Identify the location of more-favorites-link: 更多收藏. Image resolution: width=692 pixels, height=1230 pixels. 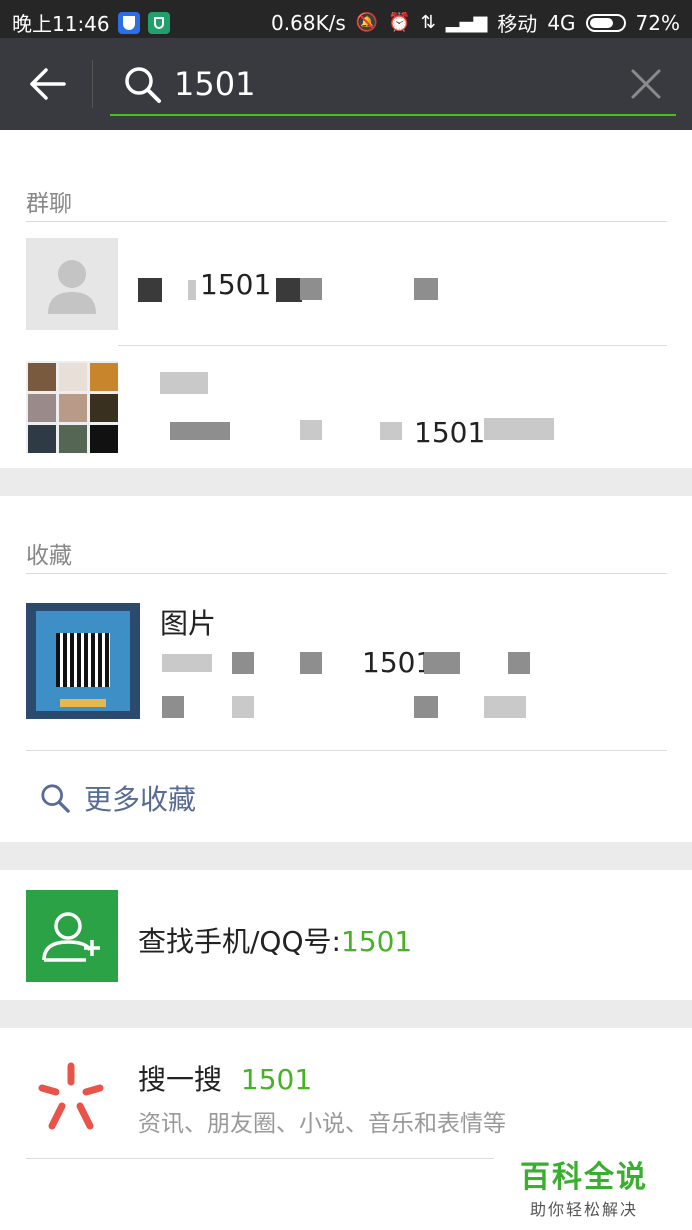
(118, 798).